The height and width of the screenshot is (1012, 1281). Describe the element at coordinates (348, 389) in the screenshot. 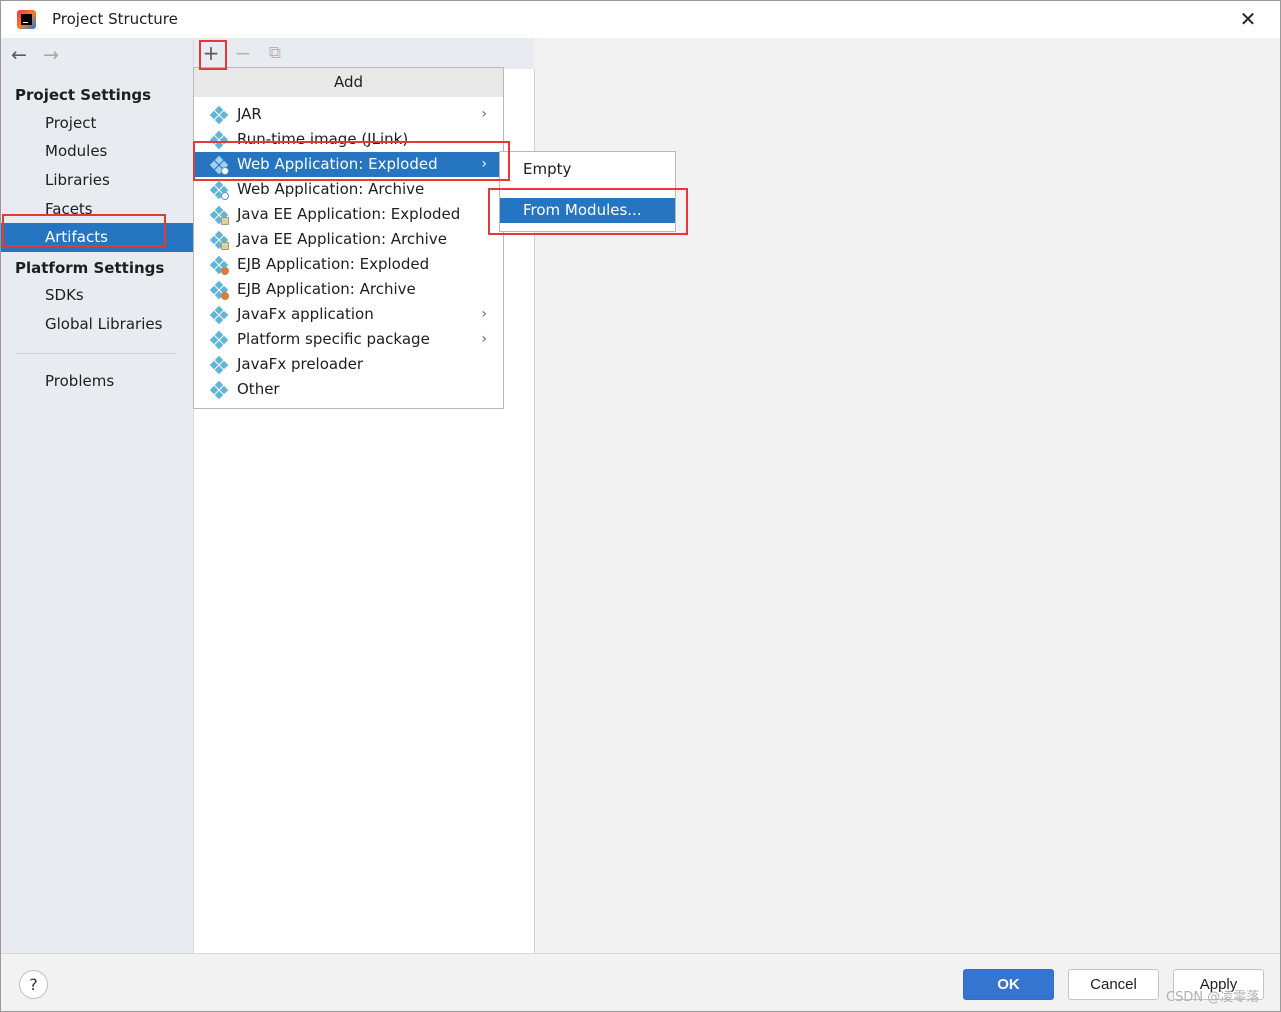

I see `menu-item-other: Other` at that location.